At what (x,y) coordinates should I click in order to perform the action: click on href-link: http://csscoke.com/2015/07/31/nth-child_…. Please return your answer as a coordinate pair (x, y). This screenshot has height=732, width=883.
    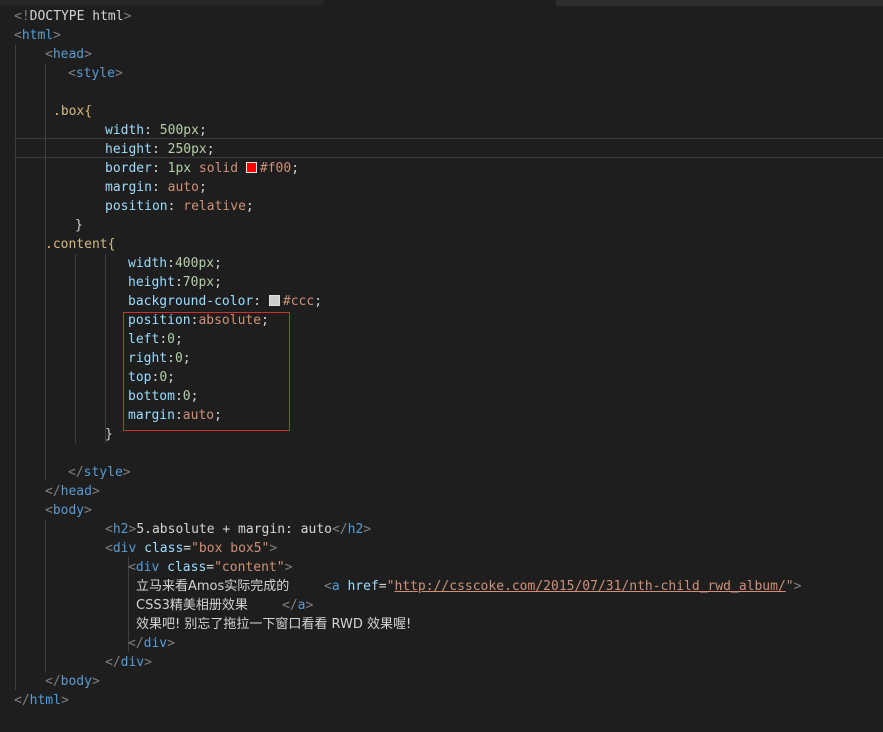
    Looking at the image, I should click on (589, 586).